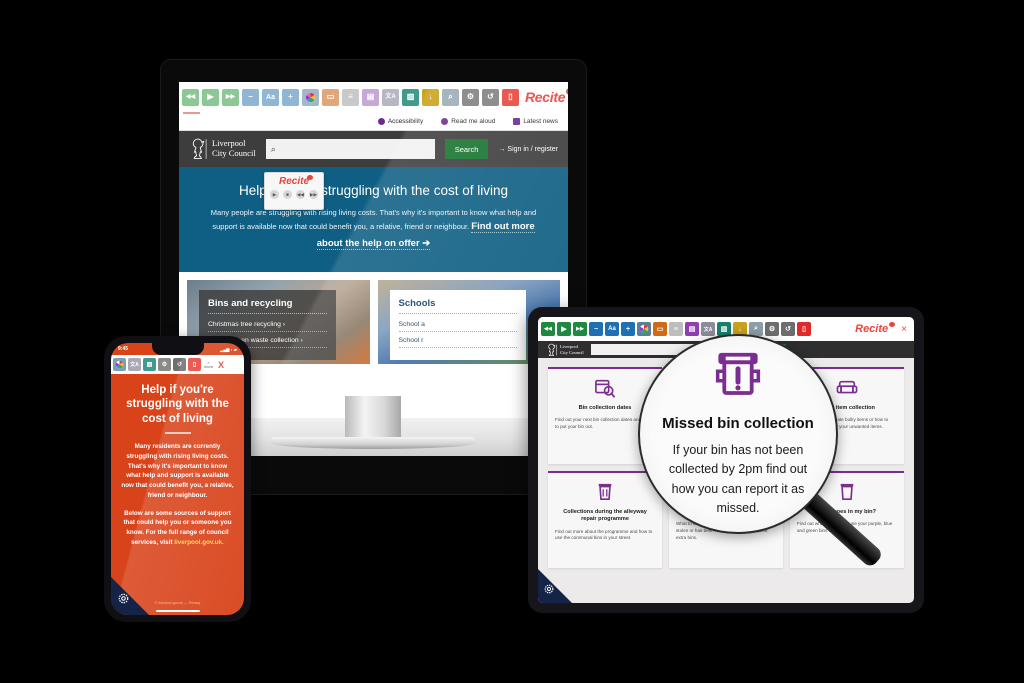 The height and width of the screenshot is (683, 1024). I want to click on monitor-foot, so click(373, 443).